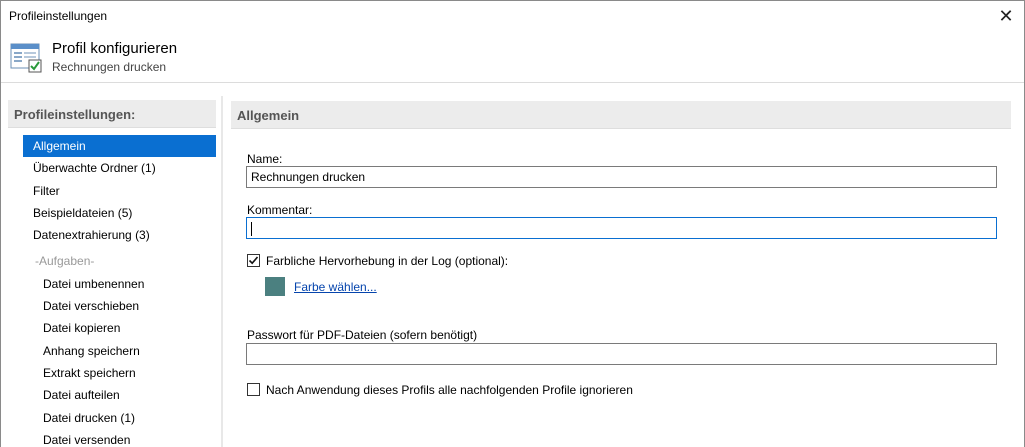  I want to click on name-label: Name:, so click(265, 159).